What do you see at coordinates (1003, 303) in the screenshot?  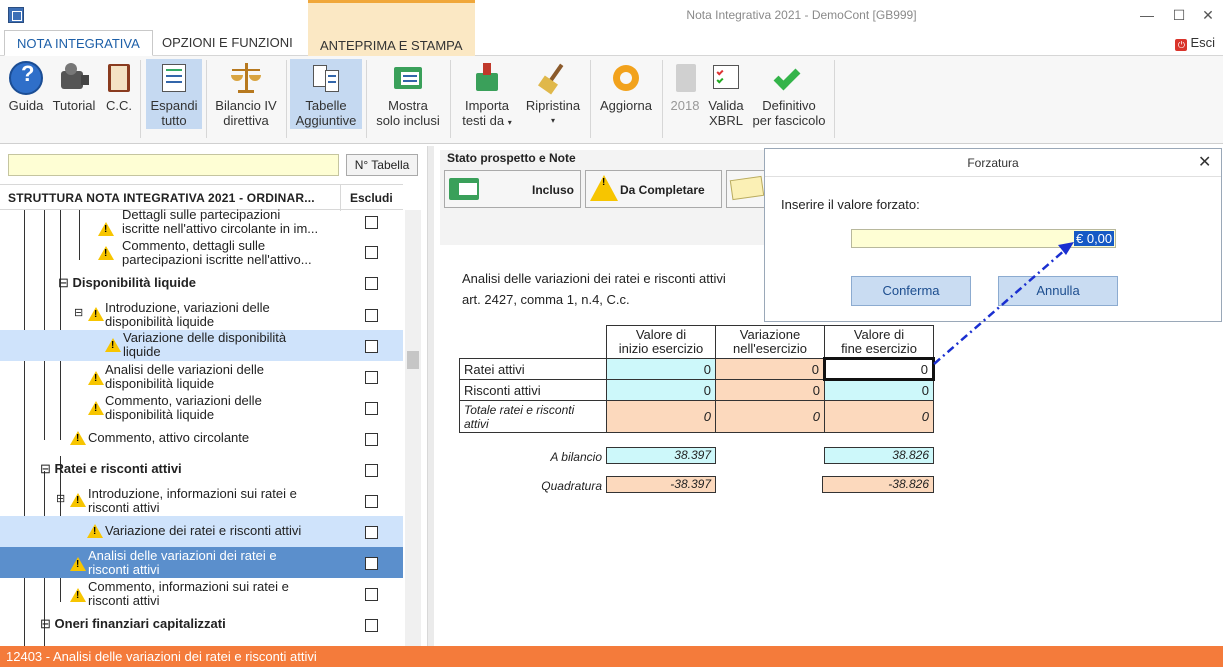 I see `annotation-arrow` at bounding box center [1003, 303].